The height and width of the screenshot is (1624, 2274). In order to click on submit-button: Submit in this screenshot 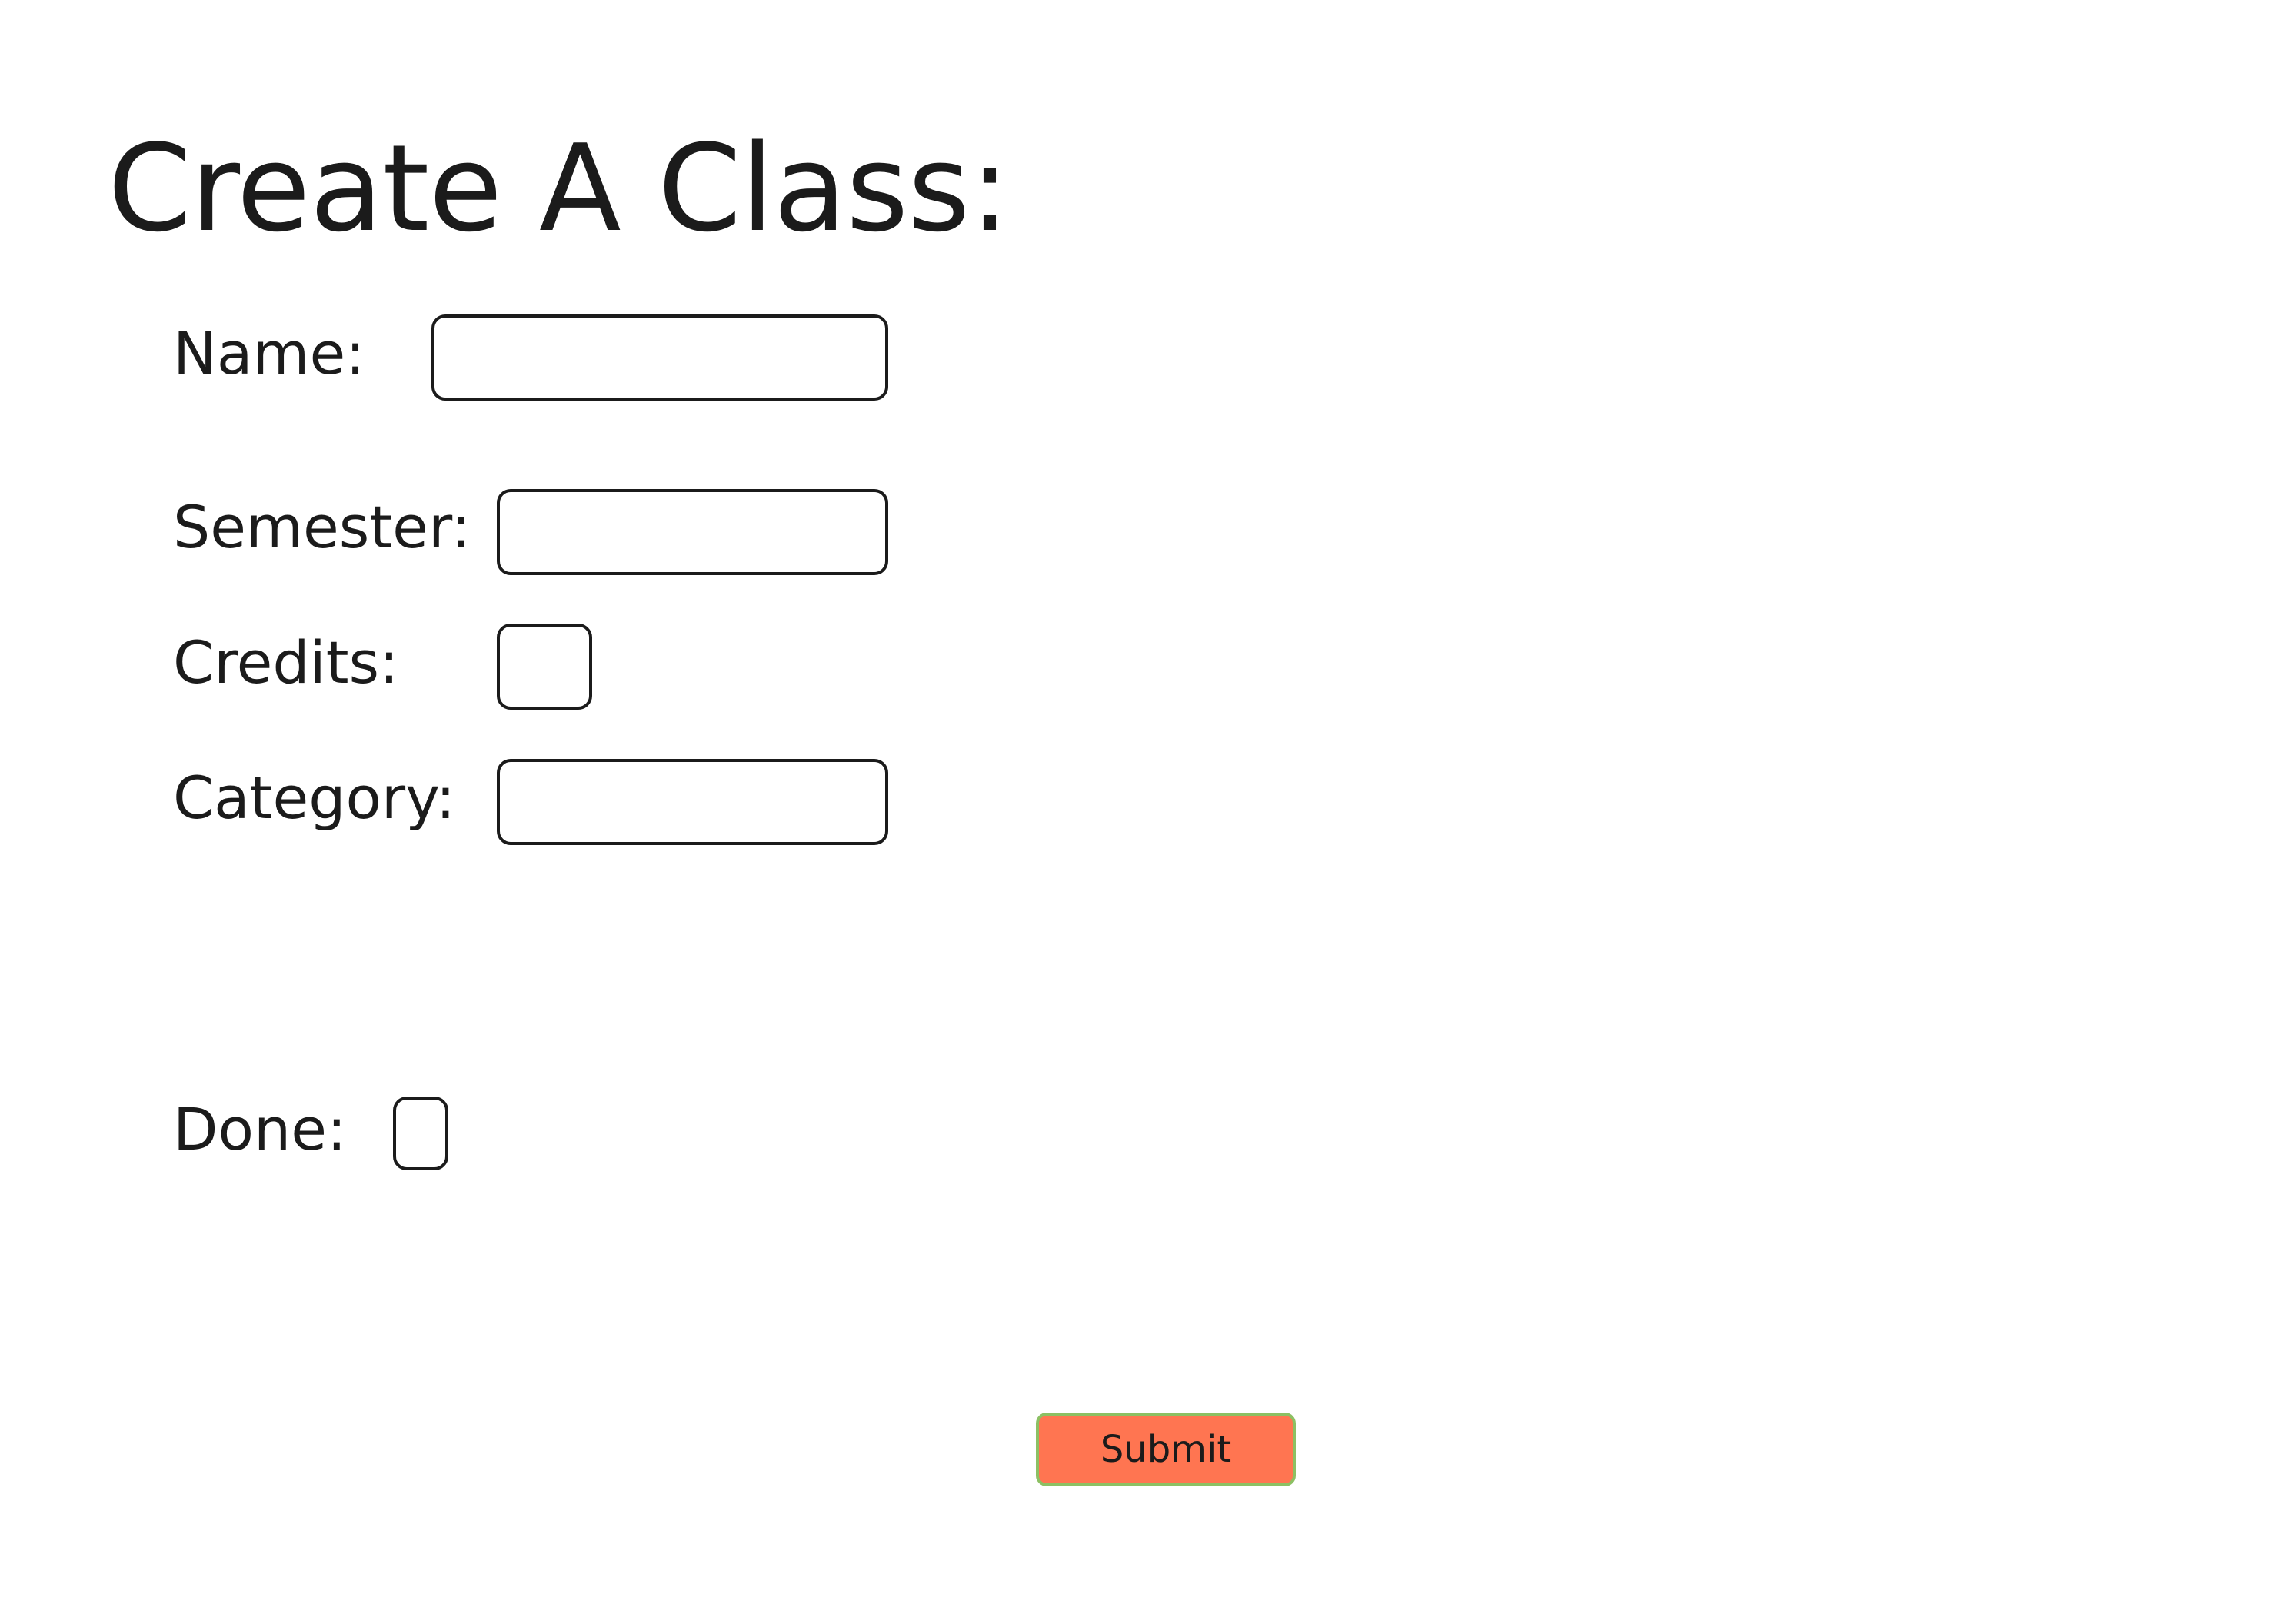, I will do `click(1166, 1449)`.